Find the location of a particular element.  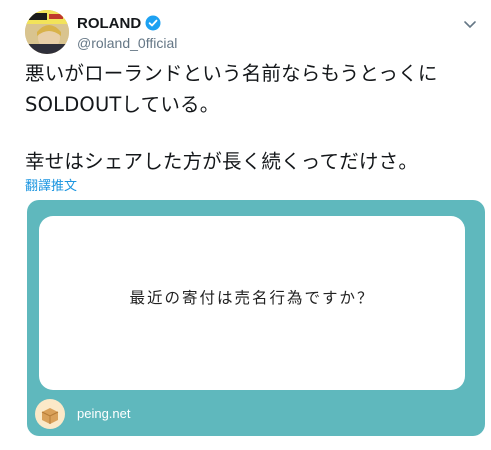

peing-box-logo-icon is located at coordinates (50, 414).